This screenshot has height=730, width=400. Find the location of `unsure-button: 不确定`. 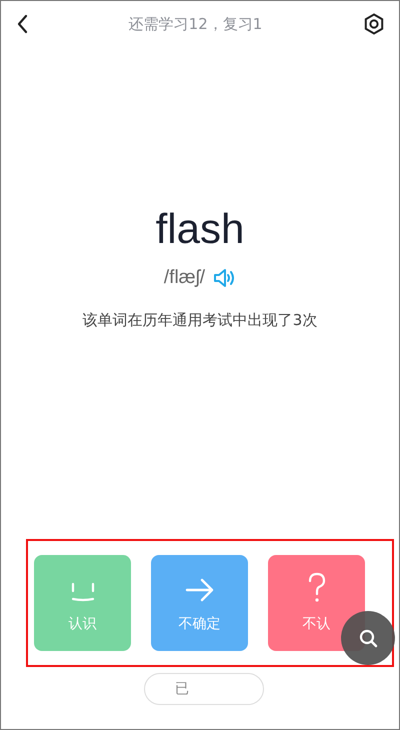

unsure-button: 不确定 is located at coordinates (199, 603).